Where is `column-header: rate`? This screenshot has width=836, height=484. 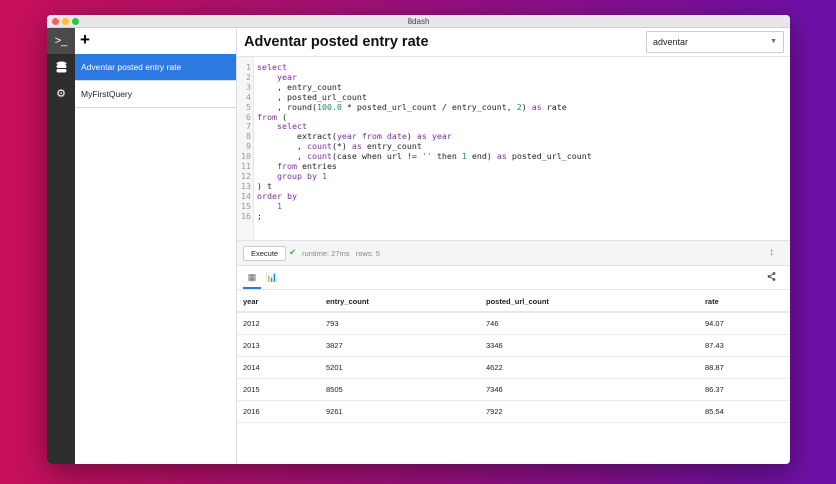
column-header: rate is located at coordinates (744, 302).